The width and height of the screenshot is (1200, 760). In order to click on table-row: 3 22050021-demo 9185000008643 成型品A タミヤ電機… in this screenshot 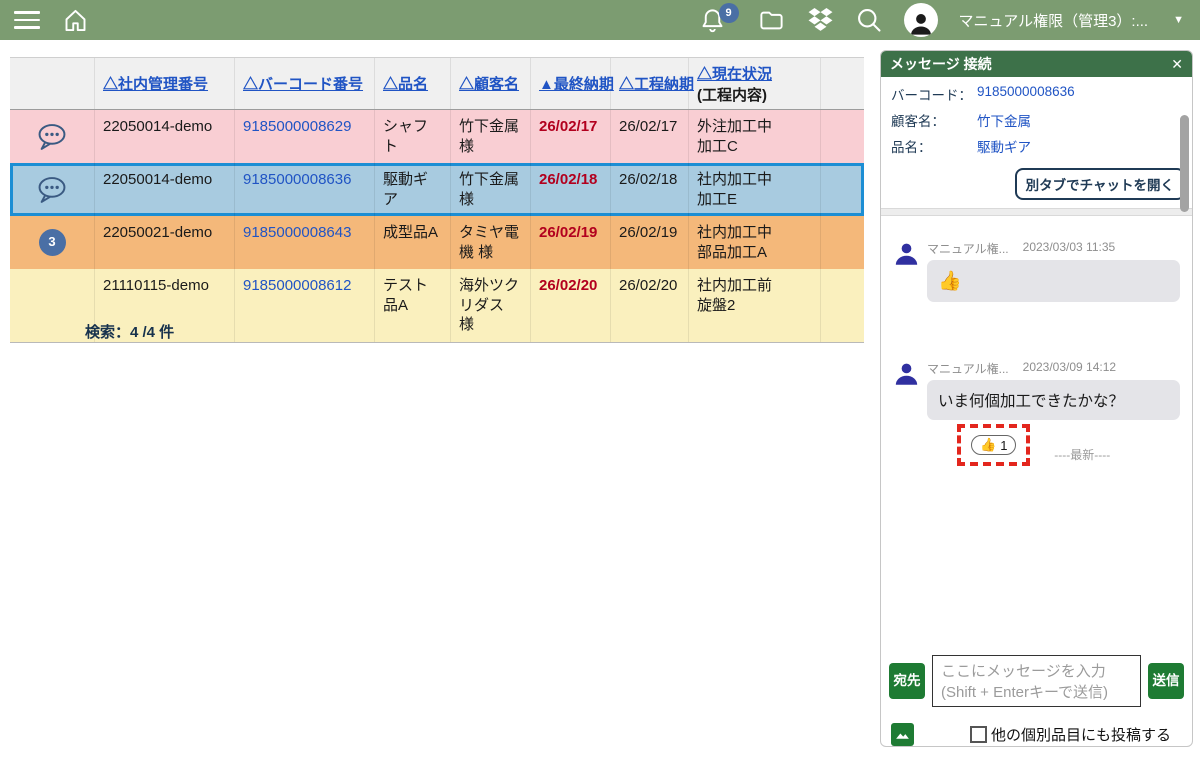, I will do `click(437, 242)`.